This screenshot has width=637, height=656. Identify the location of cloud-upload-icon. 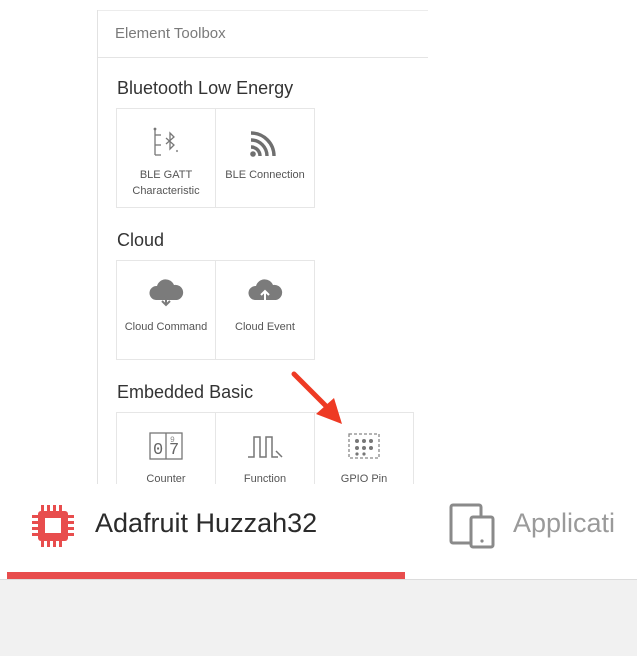
(265, 294).